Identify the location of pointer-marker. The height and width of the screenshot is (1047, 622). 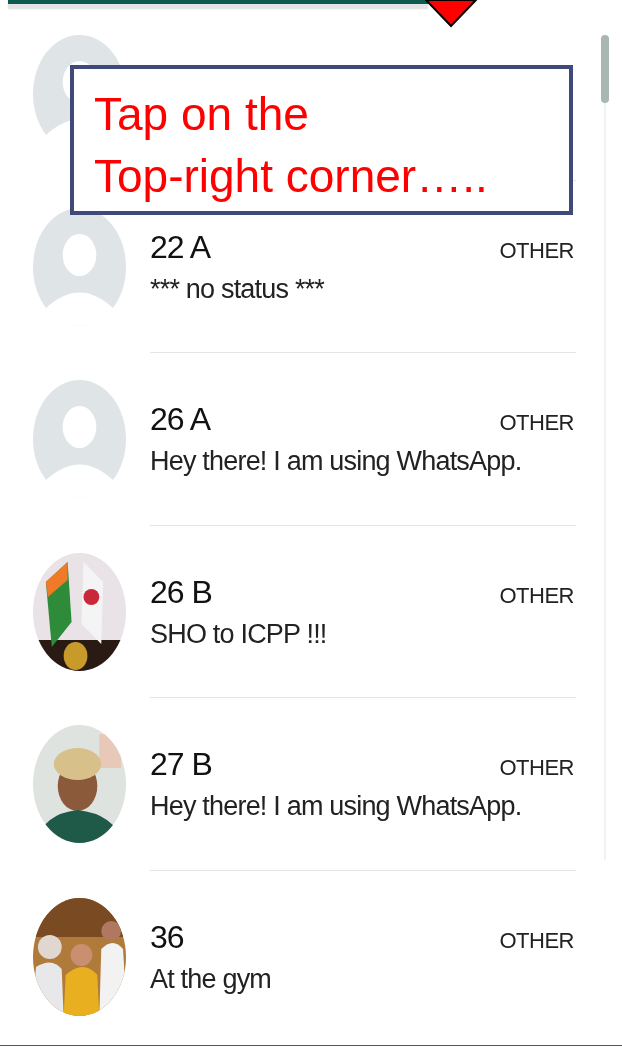
(451, 14).